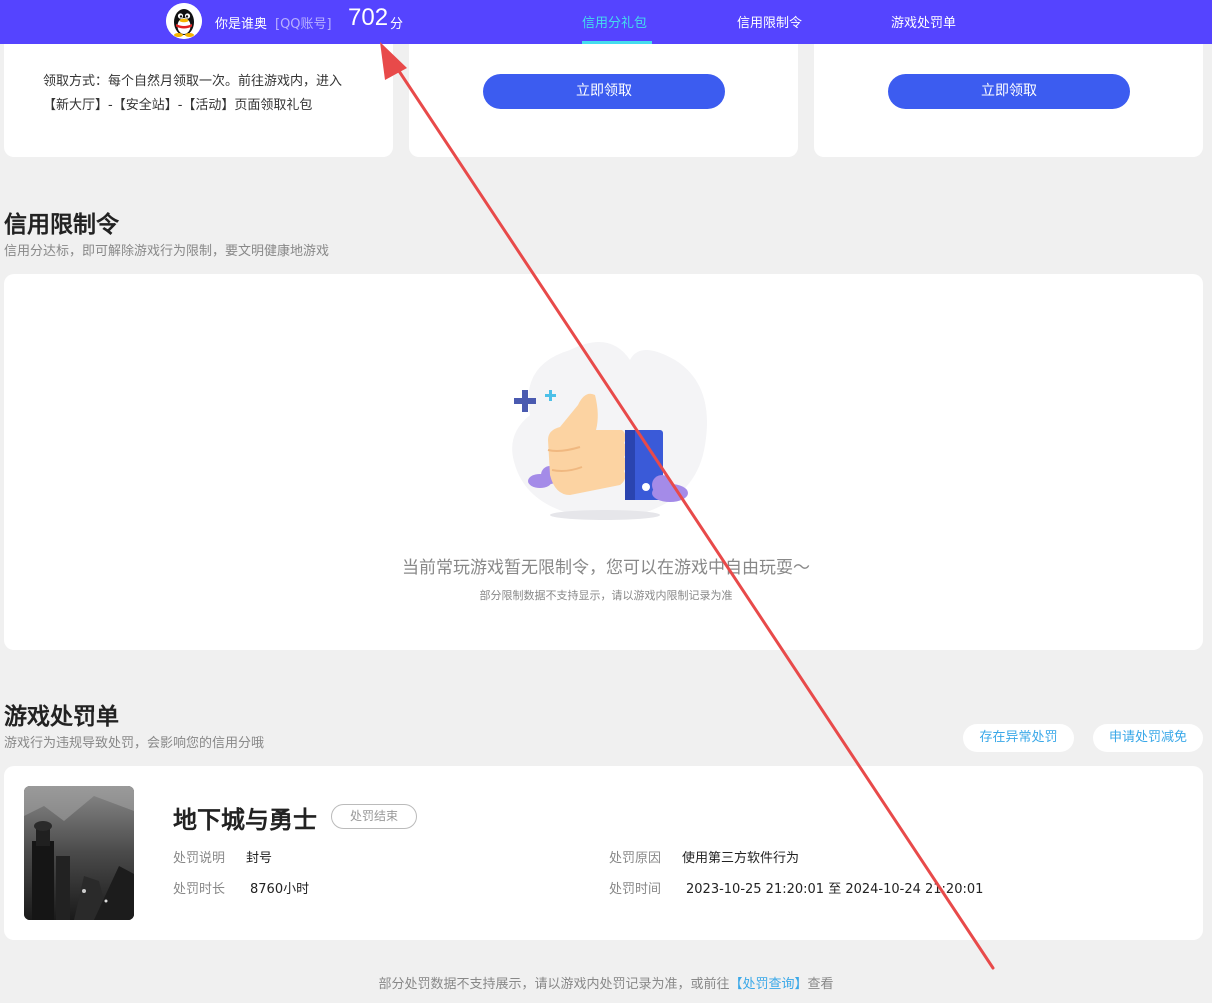  What do you see at coordinates (199, 889) in the screenshot?
I see `penalty-duration-label: 处罚时长` at bounding box center [199, 889].